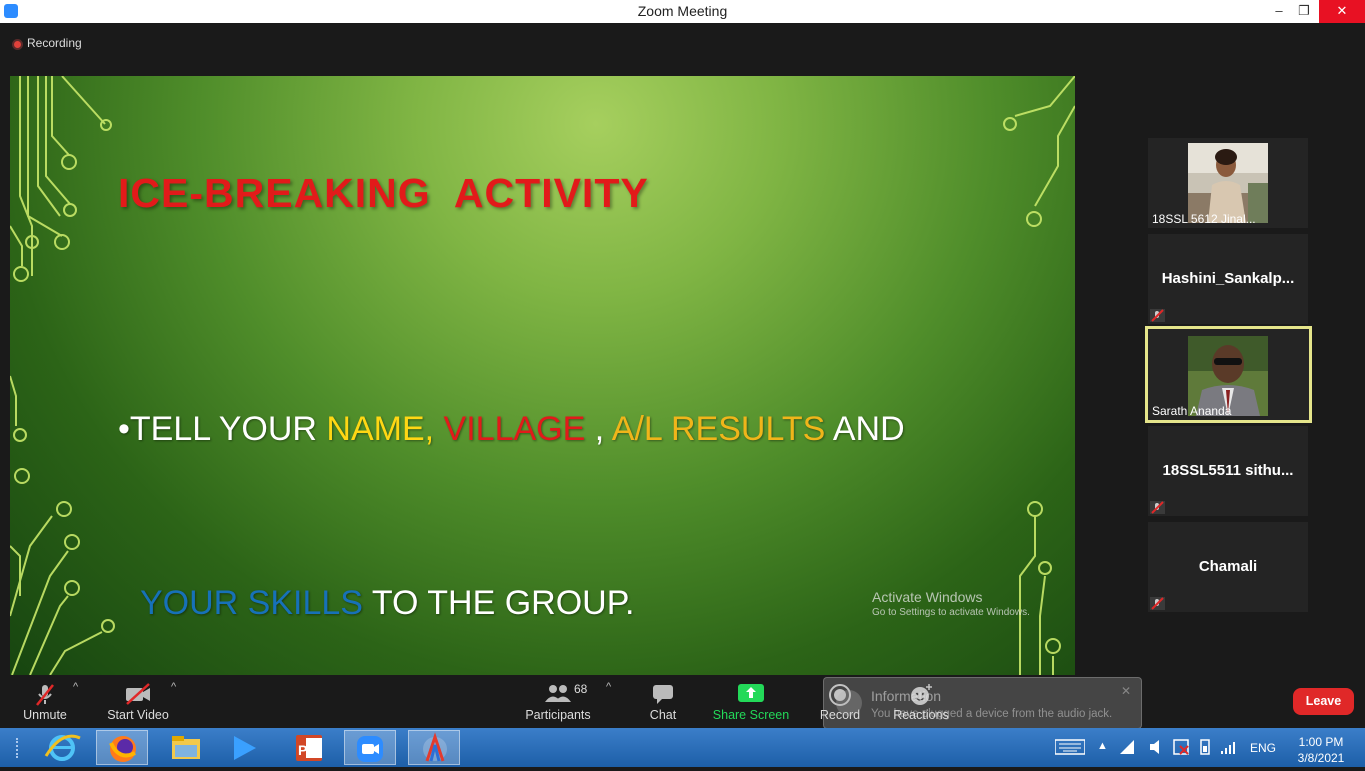 The width and height of the screenshot is (1365, 771). What do you see at coordinates (1229, 749) in the screenshot?
I see `signal-icon` at bounding box center [1229, 749].